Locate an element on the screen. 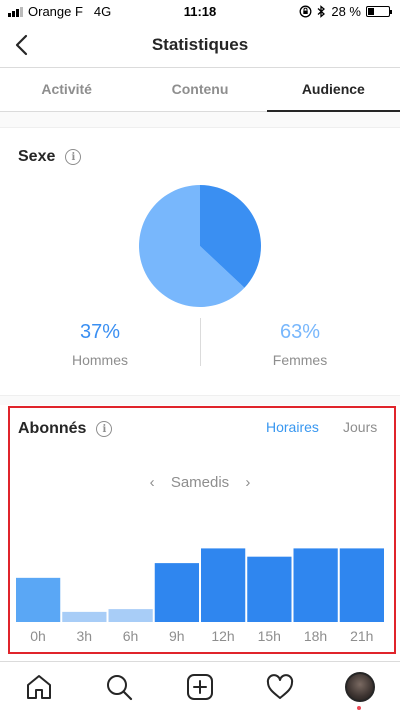 Image resolution: width=400 pixels, height=711 pixels. x-tick-label: 3h is located at coordinates (84, 636).